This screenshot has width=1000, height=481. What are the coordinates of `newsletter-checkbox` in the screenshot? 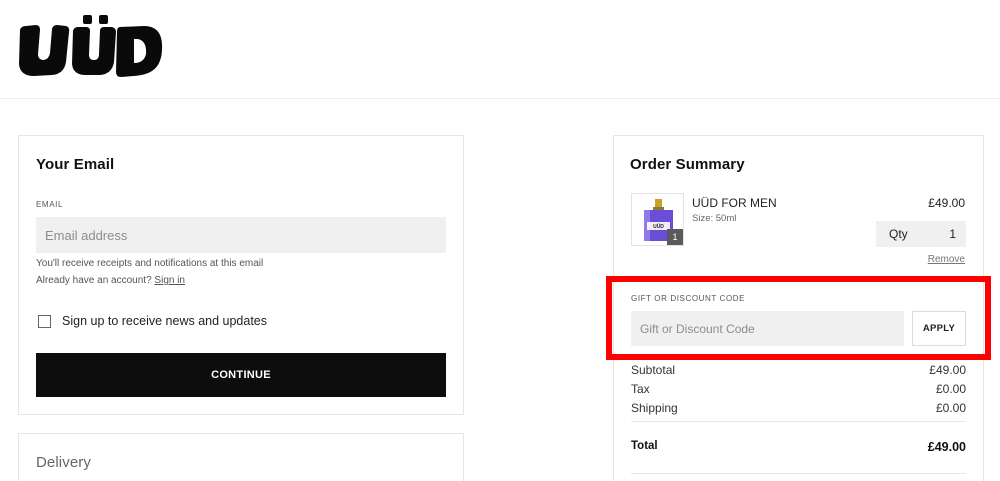 It's located at (44, 321).